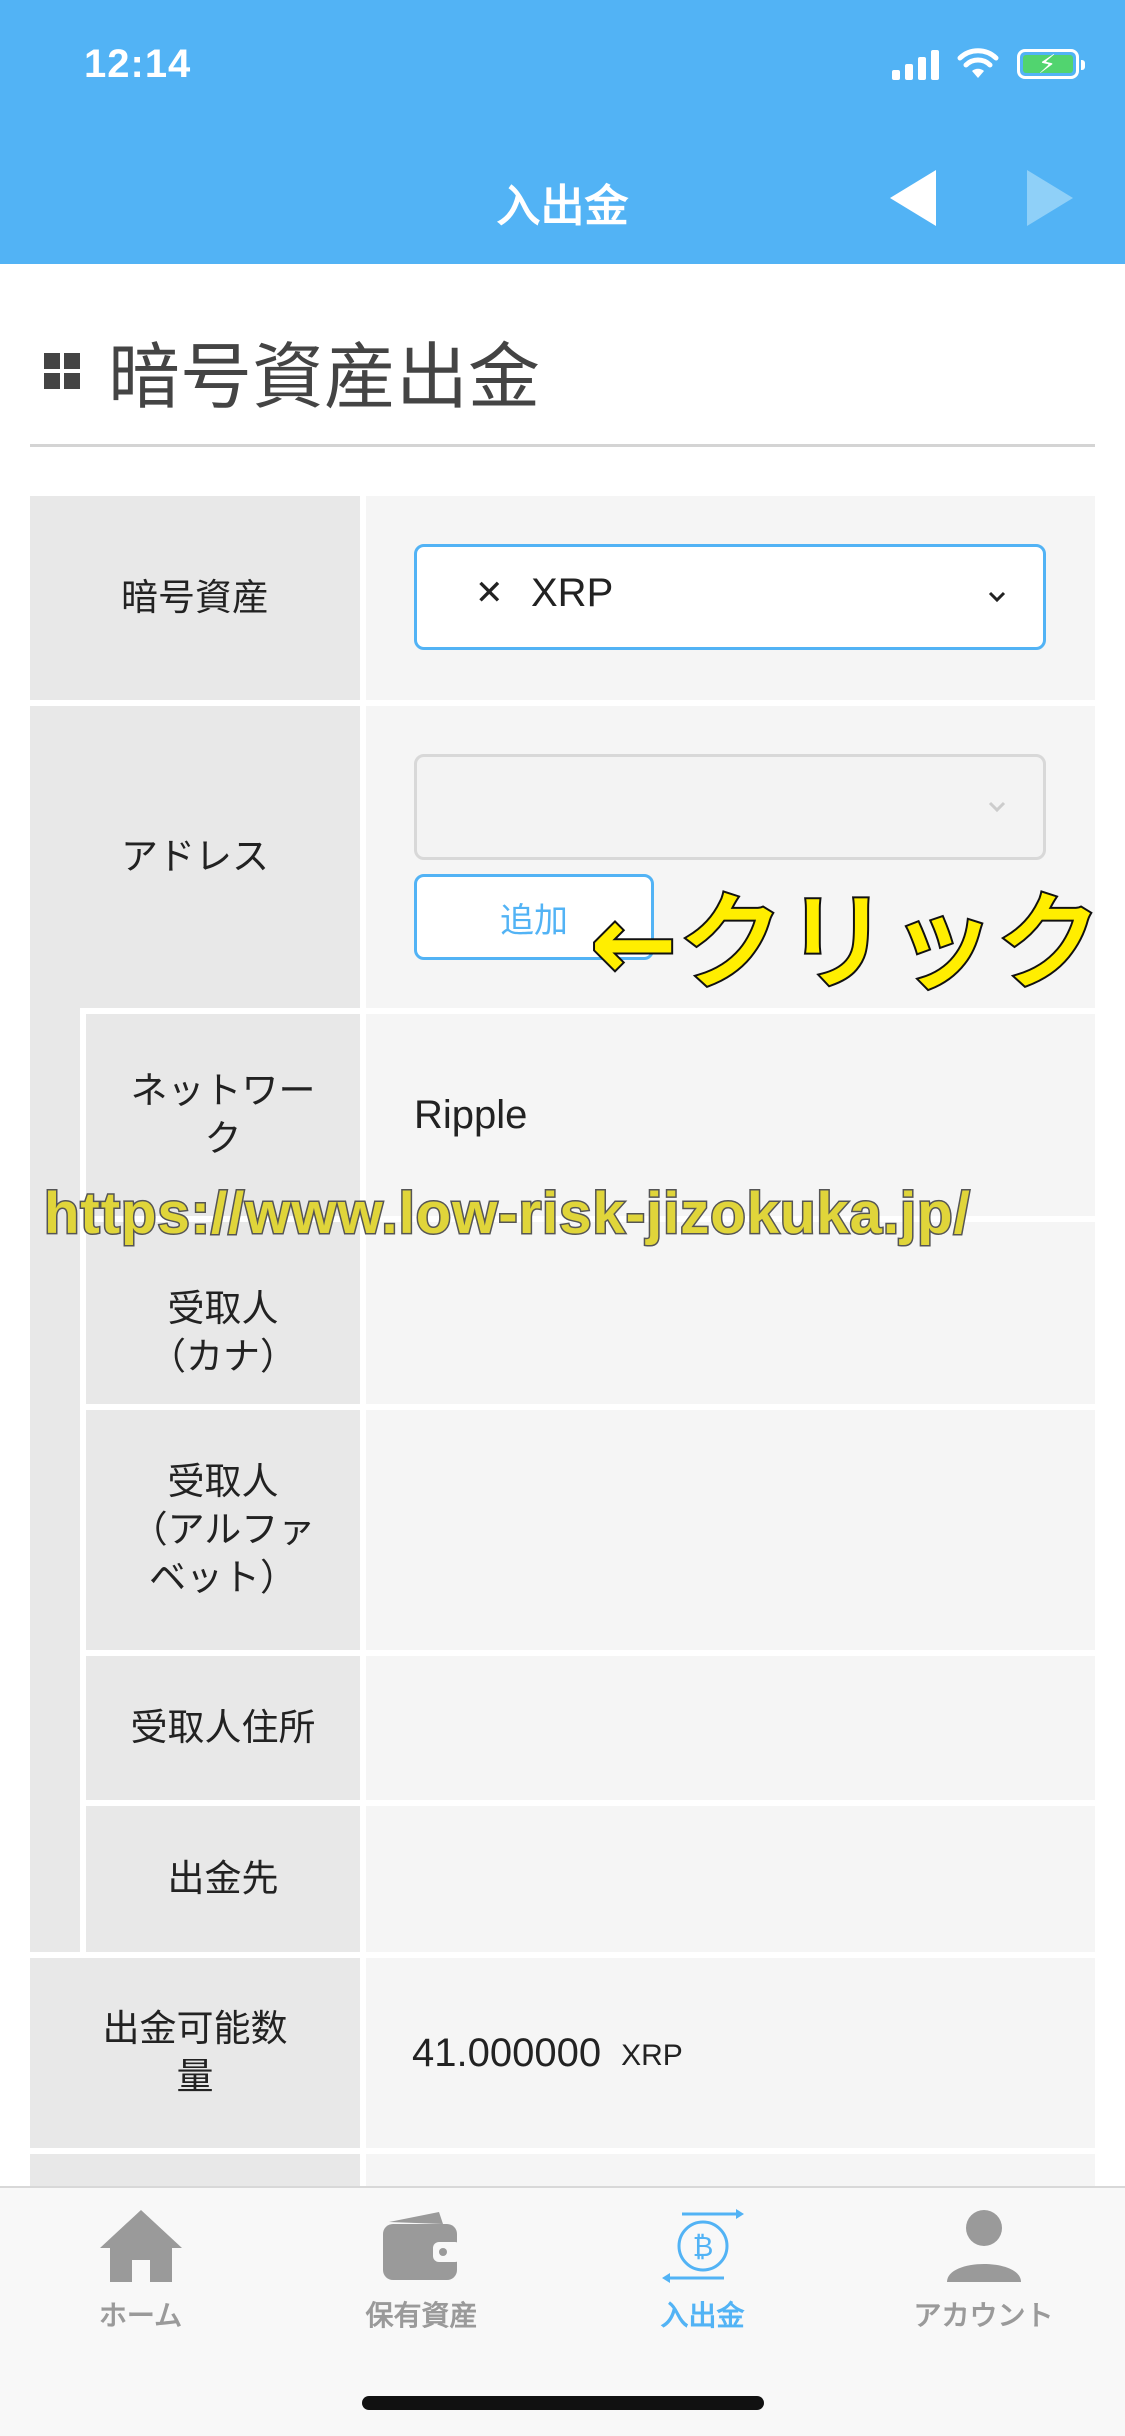 The height and width of the screenshot is (2436, 1125). I want to click on recipient-alpha-line1: 受取人, so click(223, 1481).